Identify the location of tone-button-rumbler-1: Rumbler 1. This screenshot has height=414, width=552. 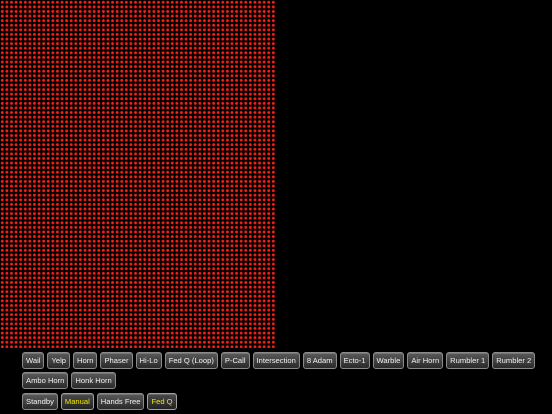
(468, 360).